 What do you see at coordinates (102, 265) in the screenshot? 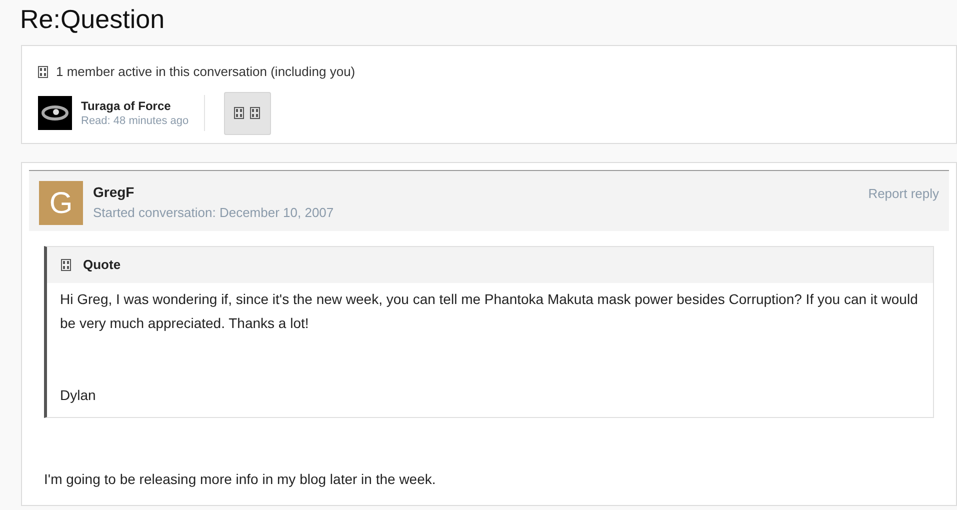
I see `quote-label: Quote` at bounding box center [102, 265].